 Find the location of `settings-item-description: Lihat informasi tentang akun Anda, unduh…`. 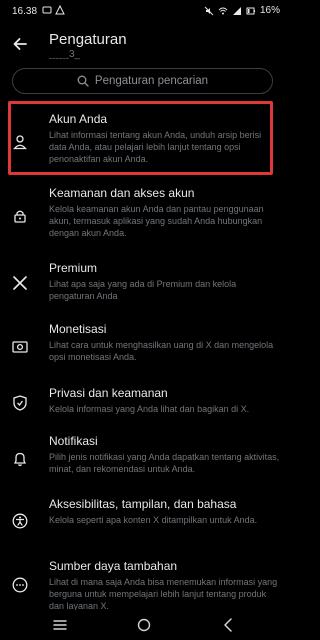

settings-item-description: Lihat informasi tentang akun Anda, unduh… is located at coordinates (155, 147).